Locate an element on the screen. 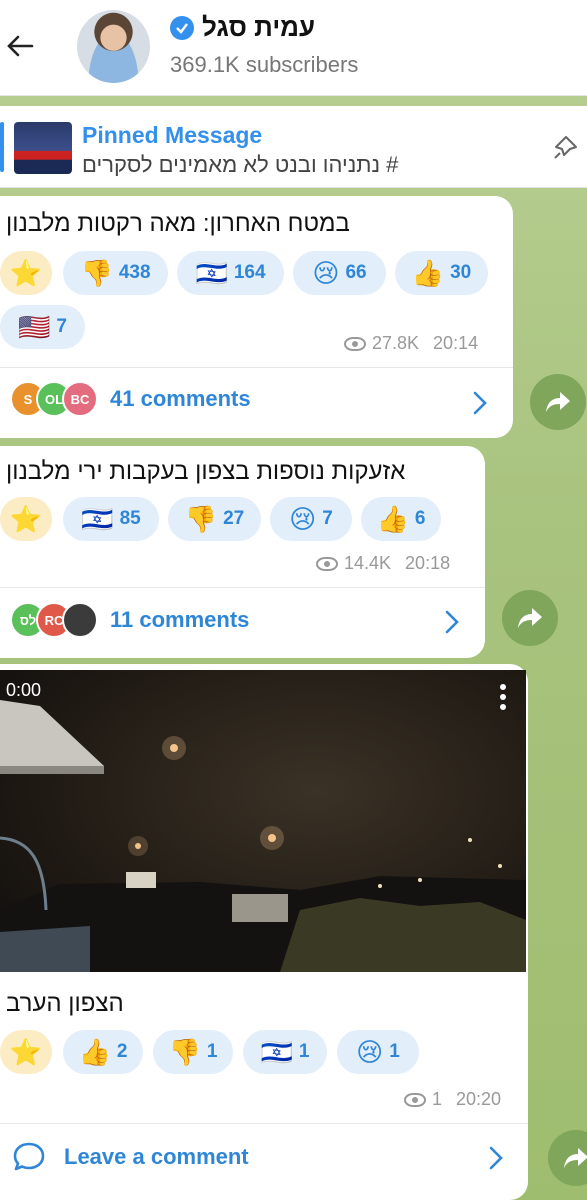 This screenshot has height=1200, width=587. reaction-count: 66 is located at coordinates (356, 272).